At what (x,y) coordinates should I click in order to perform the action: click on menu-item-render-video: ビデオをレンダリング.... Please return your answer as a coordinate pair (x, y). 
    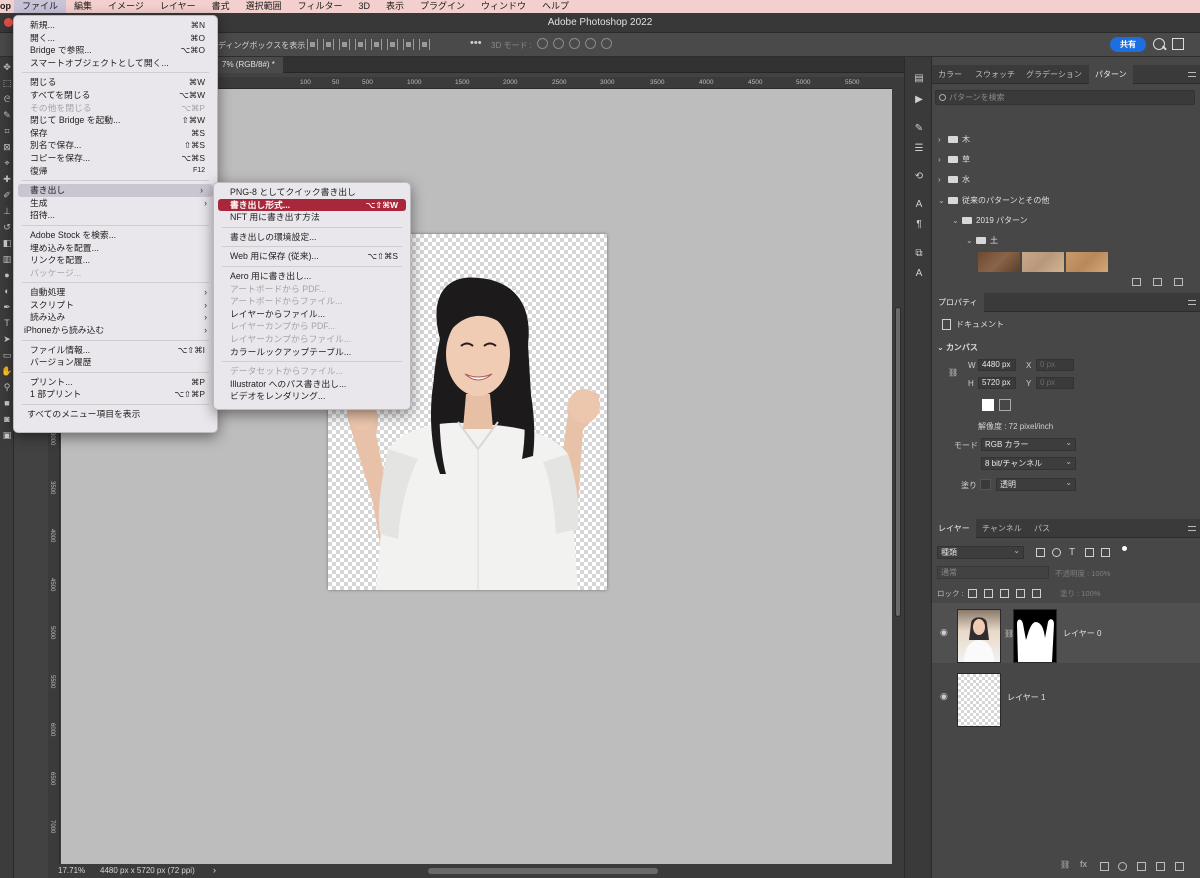
    Looking at the image, I should click on (312, 396).